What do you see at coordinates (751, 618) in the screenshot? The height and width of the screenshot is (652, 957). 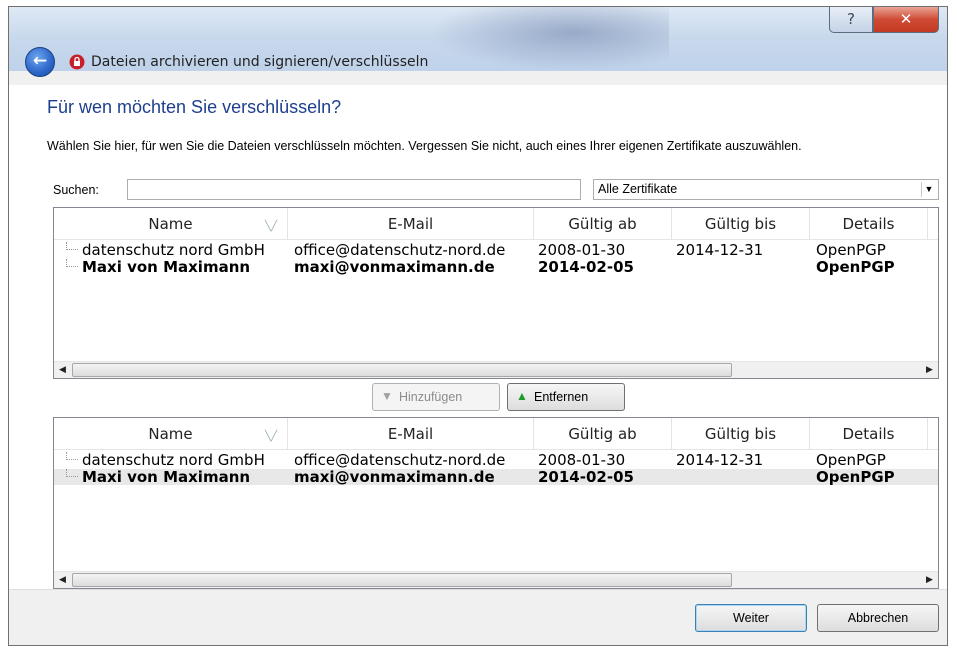 I see `next-button: Weiter` at bounding box center [751, 618].